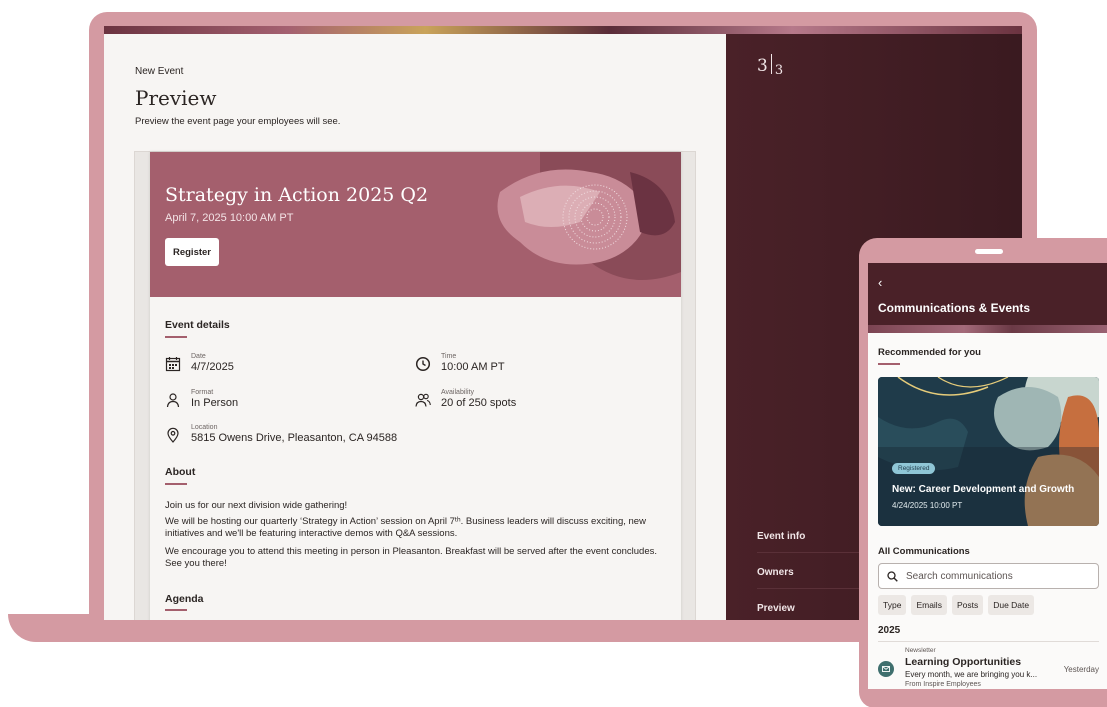 This screenshot has height=707, width=1107. Describe the element at coordinates (886, 669) in the screenshot. I see `newsletter-icon` at that location.